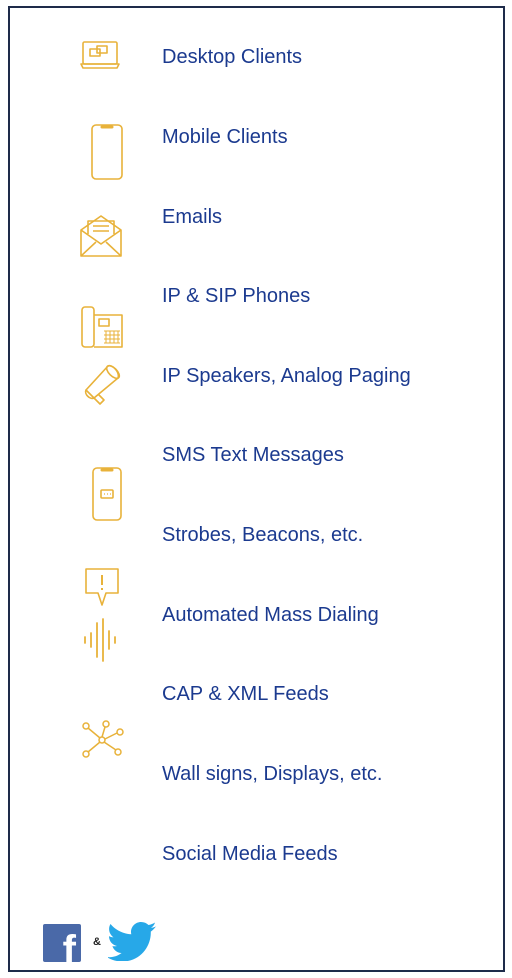 This screenshot has width=512, height=978. Describe the element at coordinates (97, 942) in the screenshot. I see `ampersand: &` at that location.